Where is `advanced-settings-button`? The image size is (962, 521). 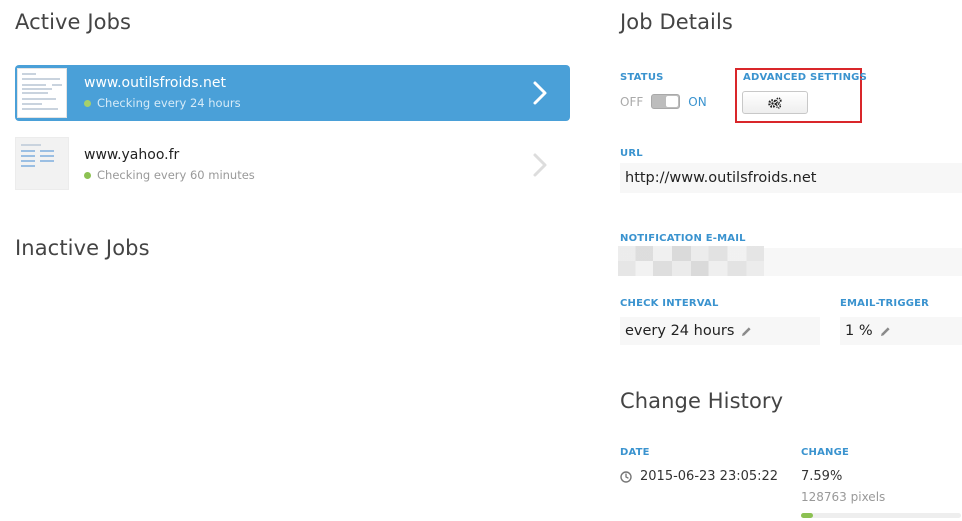
advanced-settings-button is located at coordinates (775, 102).